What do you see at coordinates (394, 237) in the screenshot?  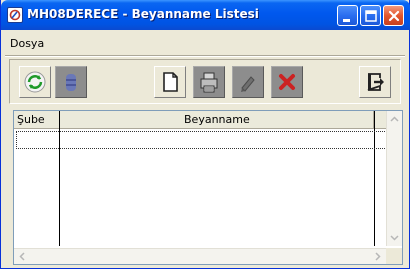 I see `scroll-down-icon` at bounding box center [394, 237].